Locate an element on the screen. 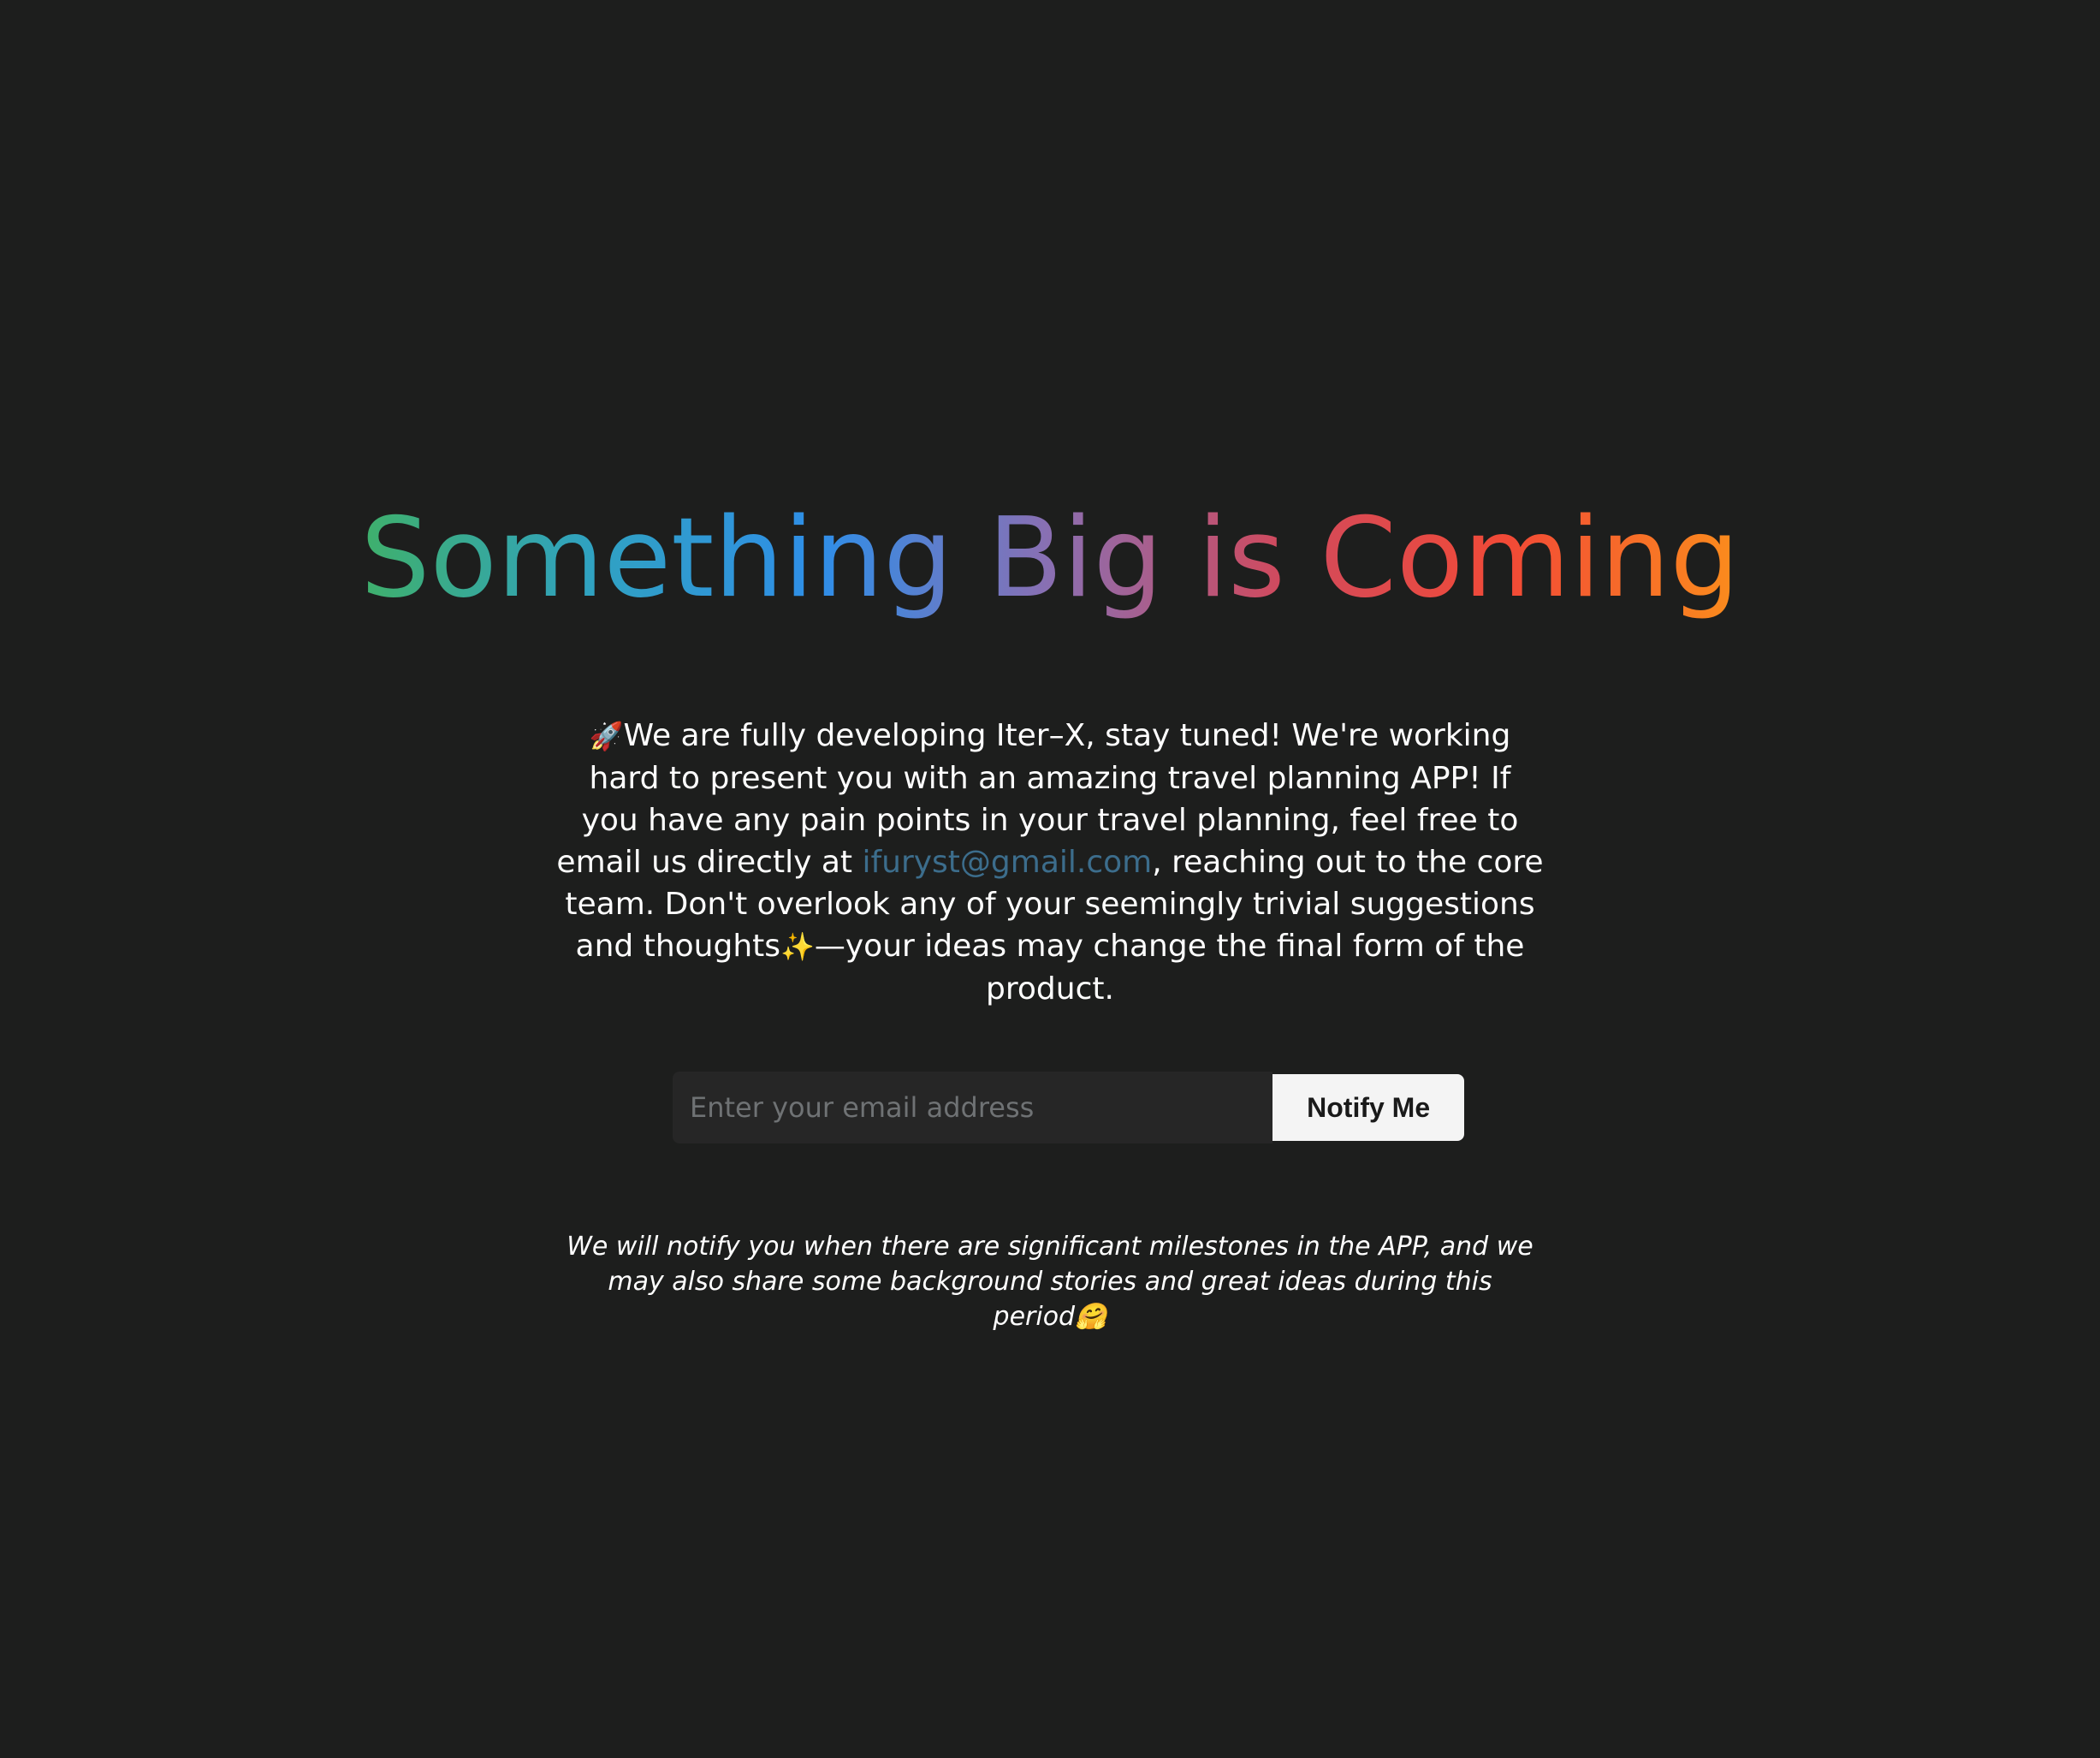 This screenshot has width=2100, height=1758. sparkles-icon: ✨ is located at coordinates (797, 946).